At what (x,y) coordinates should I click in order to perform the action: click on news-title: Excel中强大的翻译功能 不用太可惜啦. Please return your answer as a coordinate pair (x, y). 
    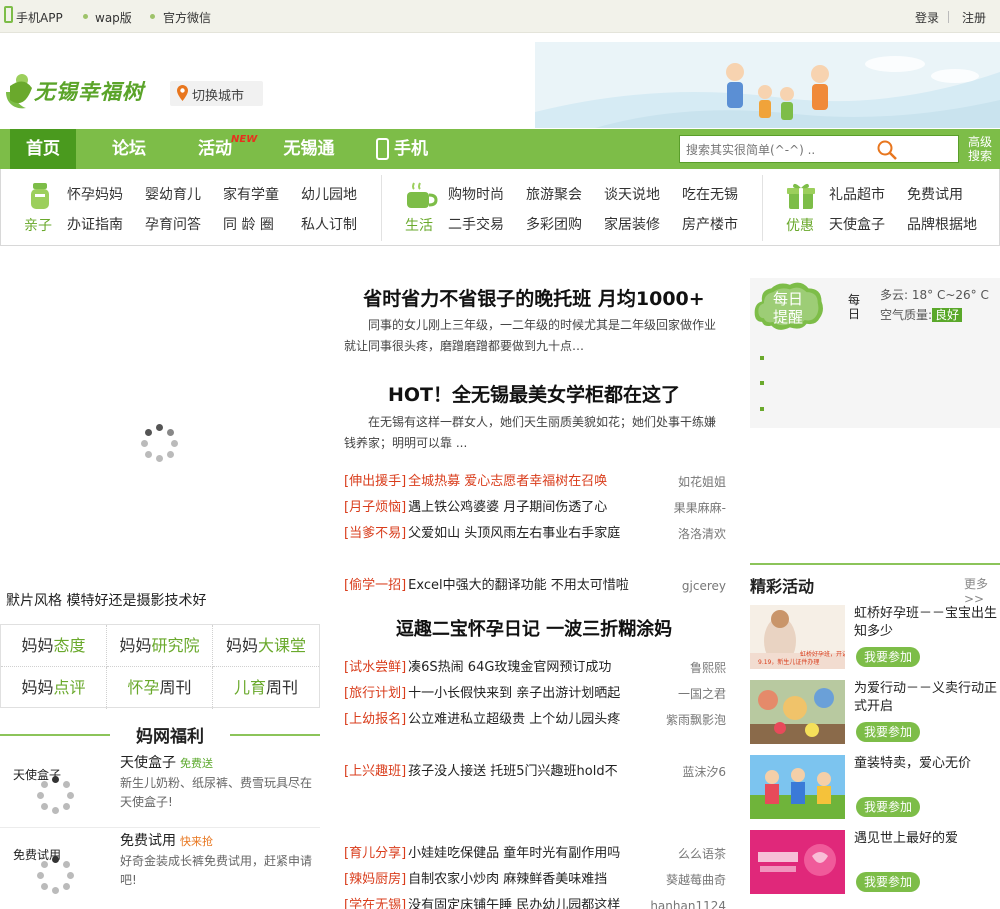
    Looking at the image, I should click on (518, 585).